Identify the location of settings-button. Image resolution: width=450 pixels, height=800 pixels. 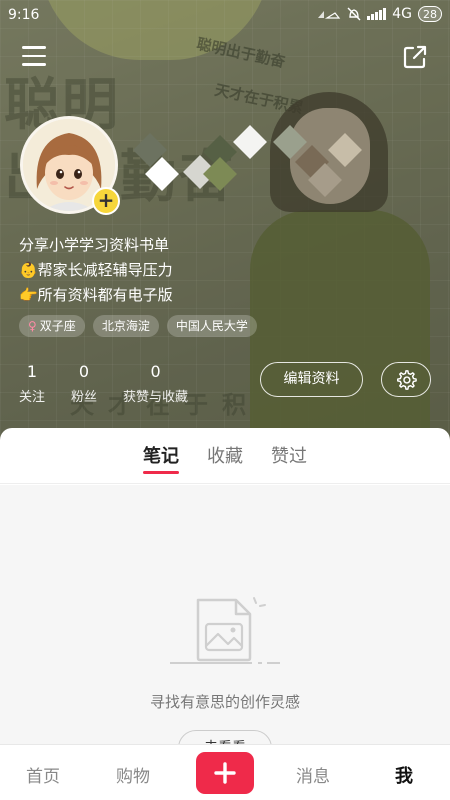
(406, 379).